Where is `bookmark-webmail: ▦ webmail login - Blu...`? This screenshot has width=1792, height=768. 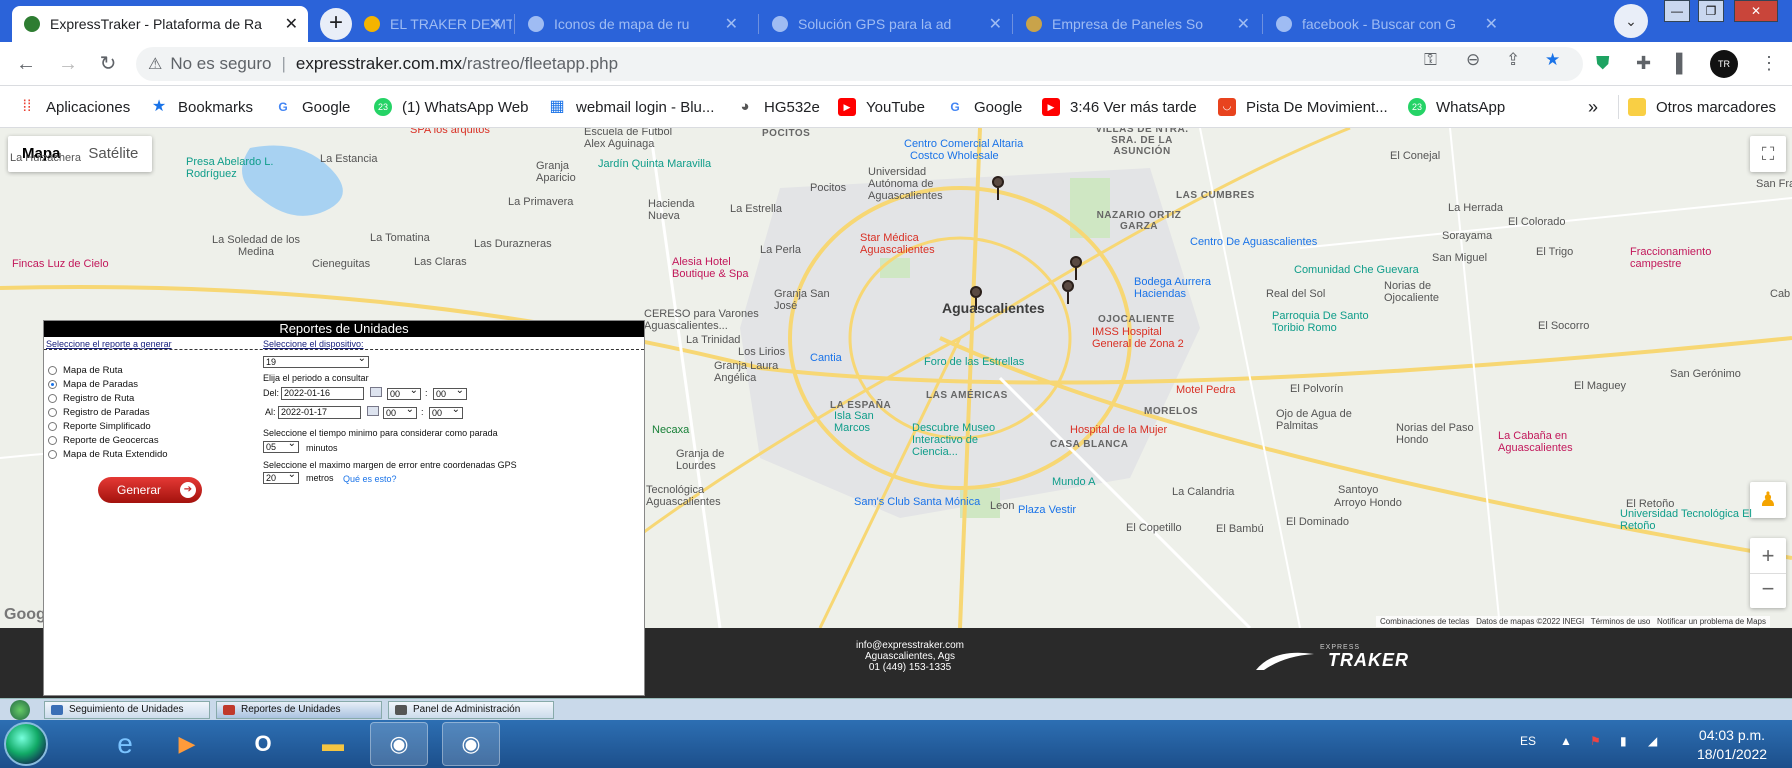
bookmark-webmail: ▦ webmail login - Blu... is located at coordinates (631, 107).